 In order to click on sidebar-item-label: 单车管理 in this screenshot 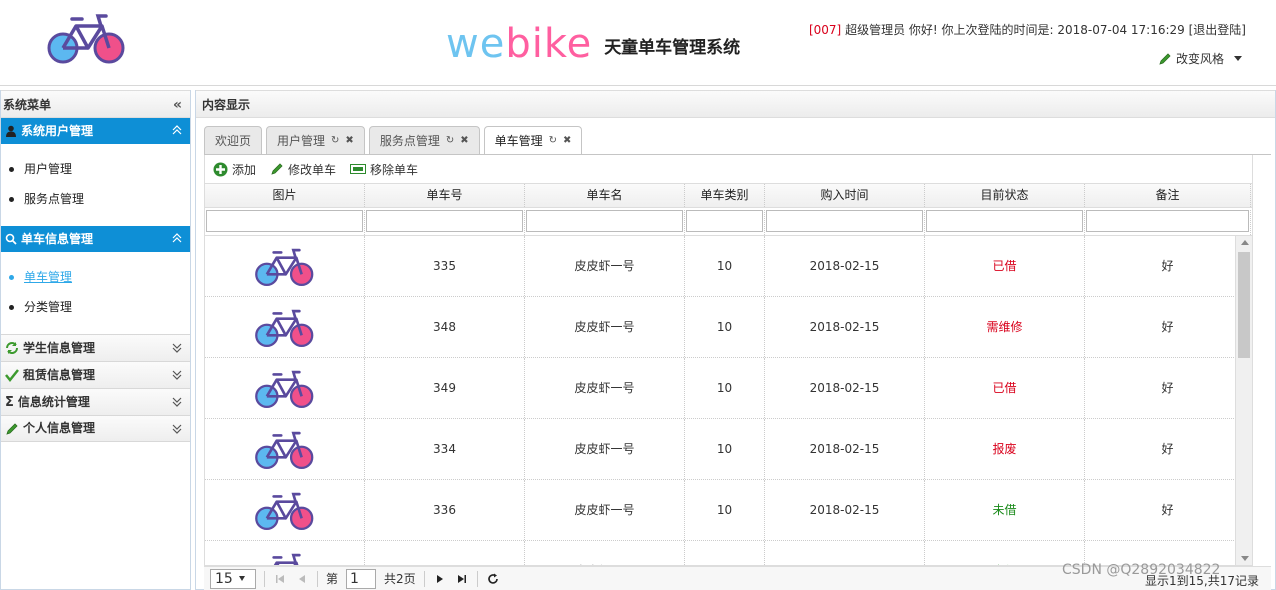, I will do `click(48, 277)`.